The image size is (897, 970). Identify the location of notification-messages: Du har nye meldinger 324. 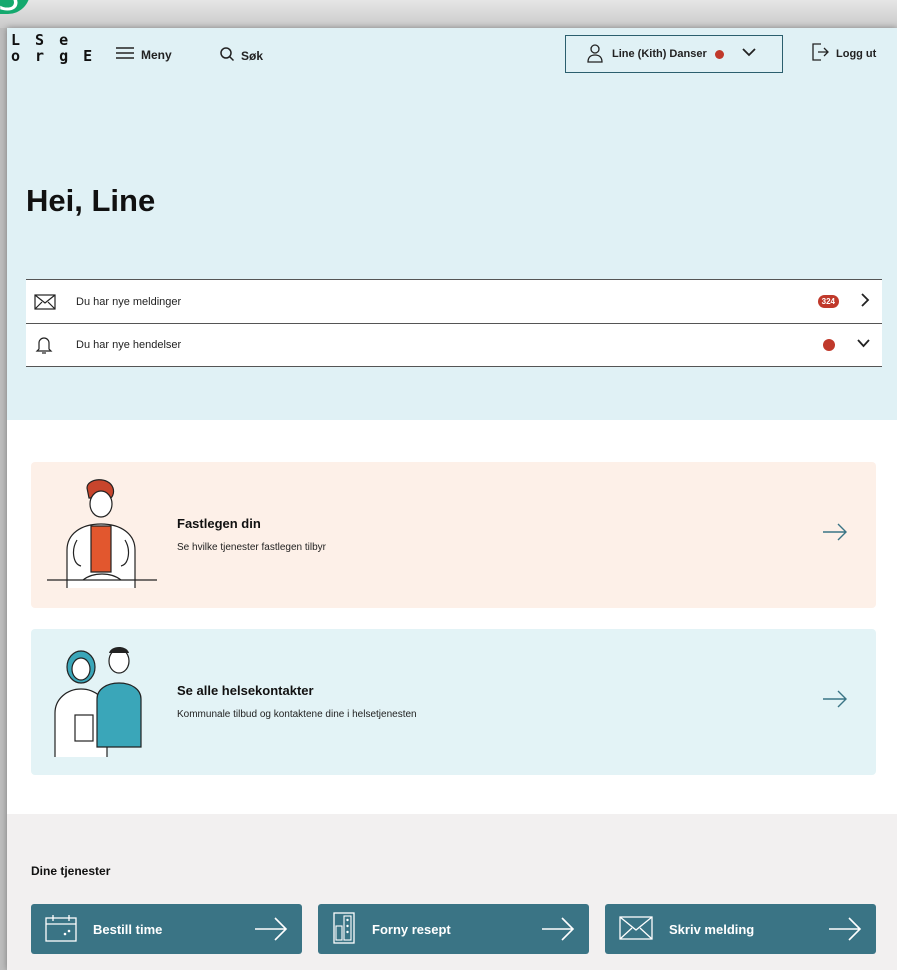
(454, 301).